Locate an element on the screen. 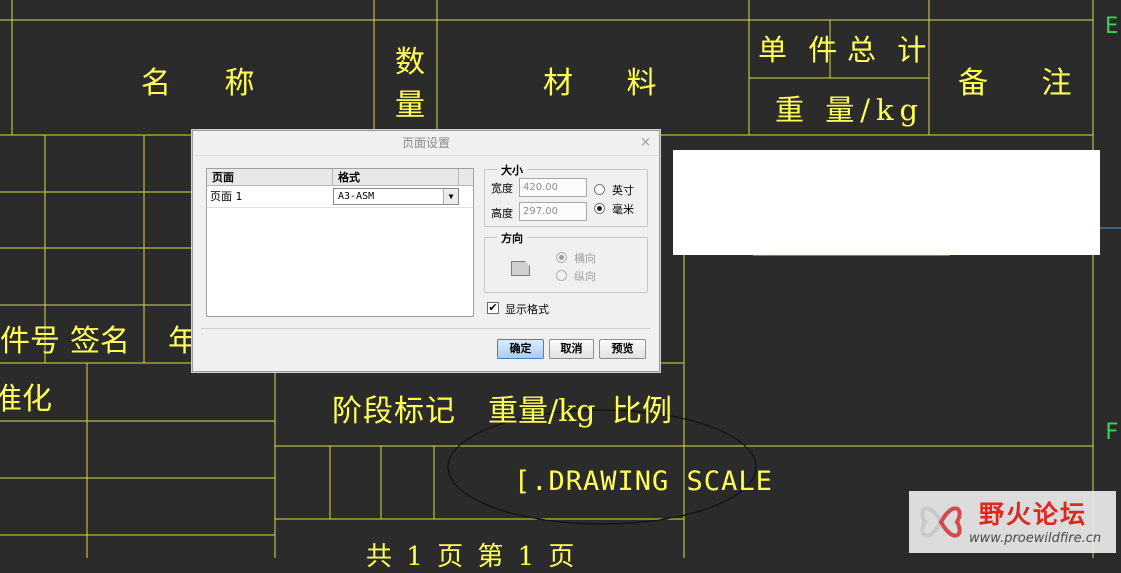 This screenshot has height=573, width=1121. scale-label: 比例 is located at coordinates (642, 411).